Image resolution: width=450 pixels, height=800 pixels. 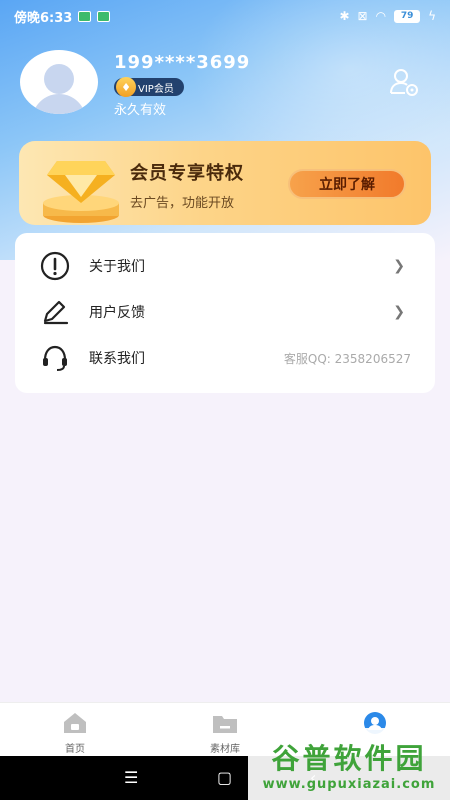 What do you see at coordinates (225, 723) in the screenshot?
I see `folder-icon` at bounding box center [225, 723].